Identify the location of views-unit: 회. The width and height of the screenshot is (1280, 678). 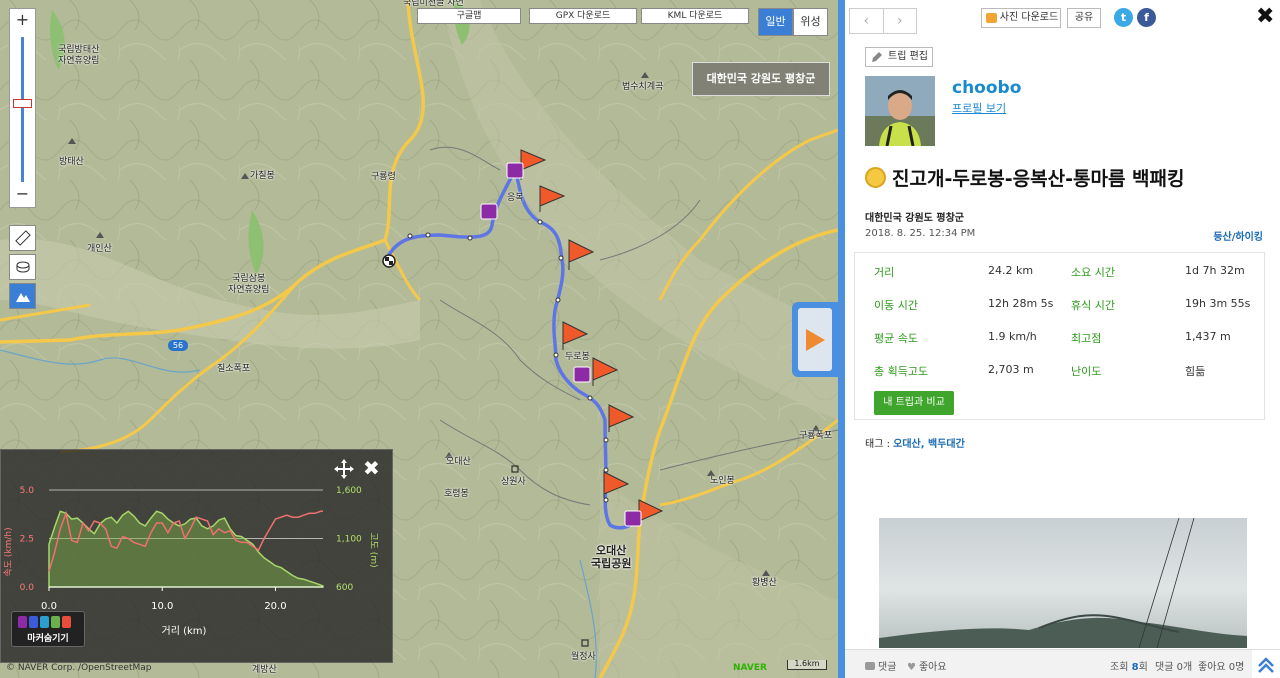
(1143, 667).